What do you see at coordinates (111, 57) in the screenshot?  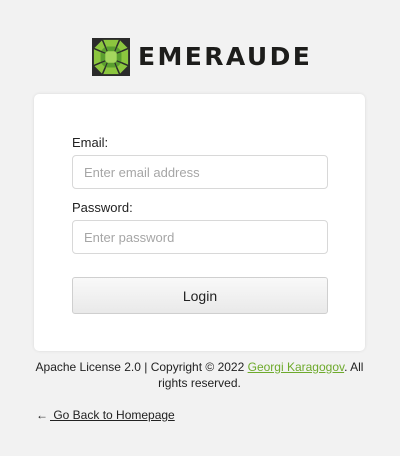 I see `emerald-gem-icon` at bounding box center [111, 57].